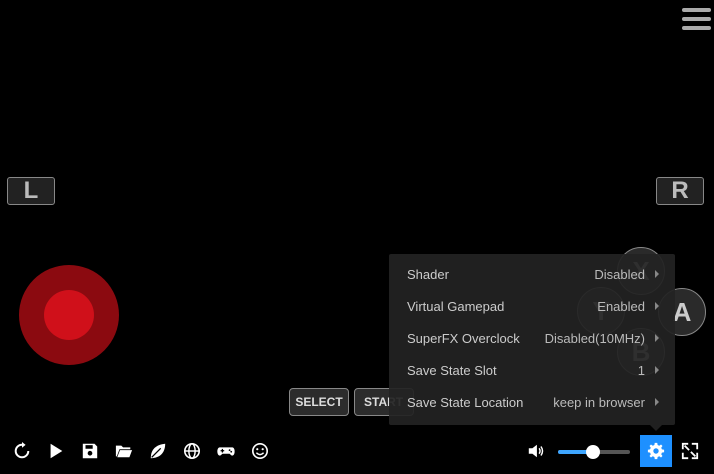 This screenshot has width=714, height=474. Describe the element at coordinates (465, 402) in the screenshot. I see `menu-item-label: Save State Location` at that location.